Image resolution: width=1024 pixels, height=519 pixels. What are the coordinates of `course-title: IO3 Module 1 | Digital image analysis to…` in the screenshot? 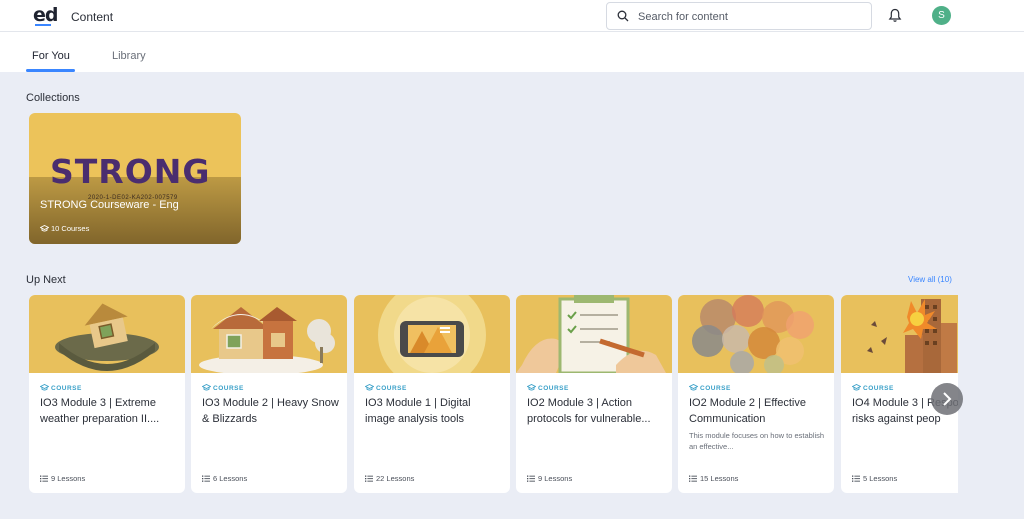 It's located at (434, 411).